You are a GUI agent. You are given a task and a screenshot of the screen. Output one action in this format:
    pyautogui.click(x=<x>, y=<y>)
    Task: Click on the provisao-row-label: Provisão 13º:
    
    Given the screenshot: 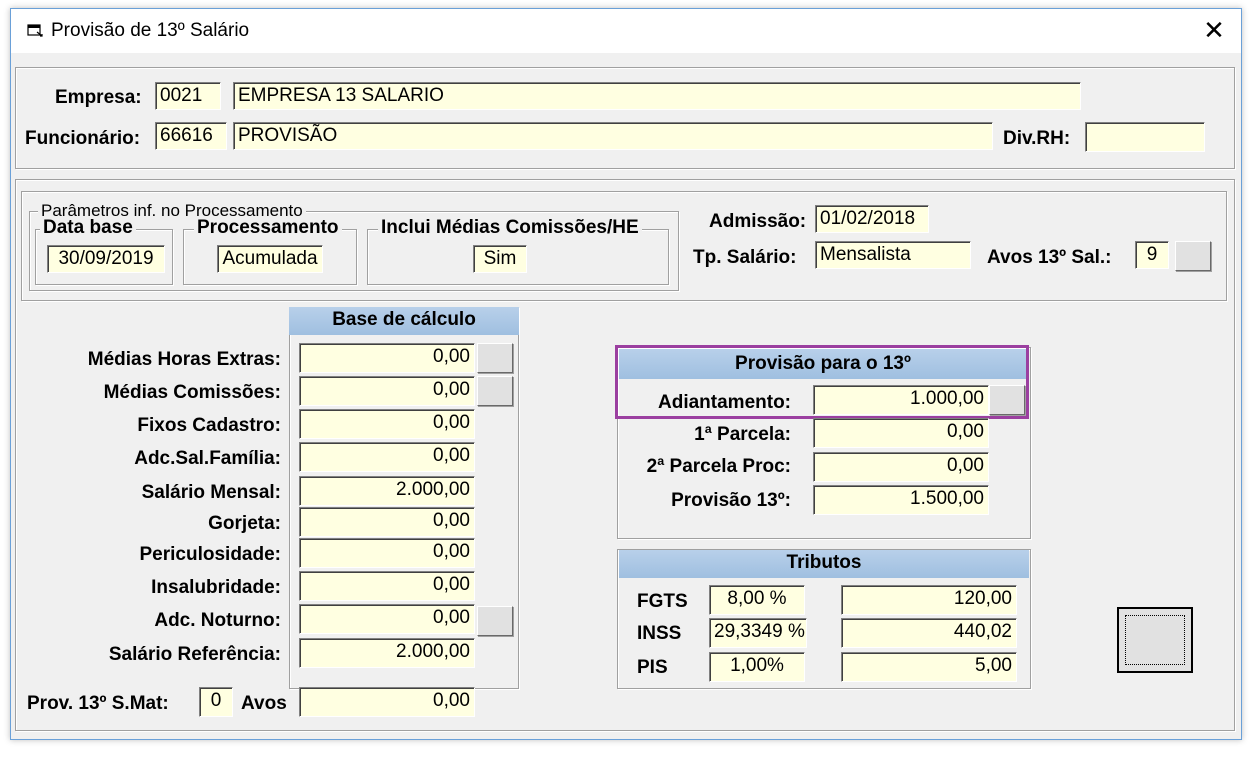 What is the action you would take?
    pyautogui.click(x=731, y=500)
    